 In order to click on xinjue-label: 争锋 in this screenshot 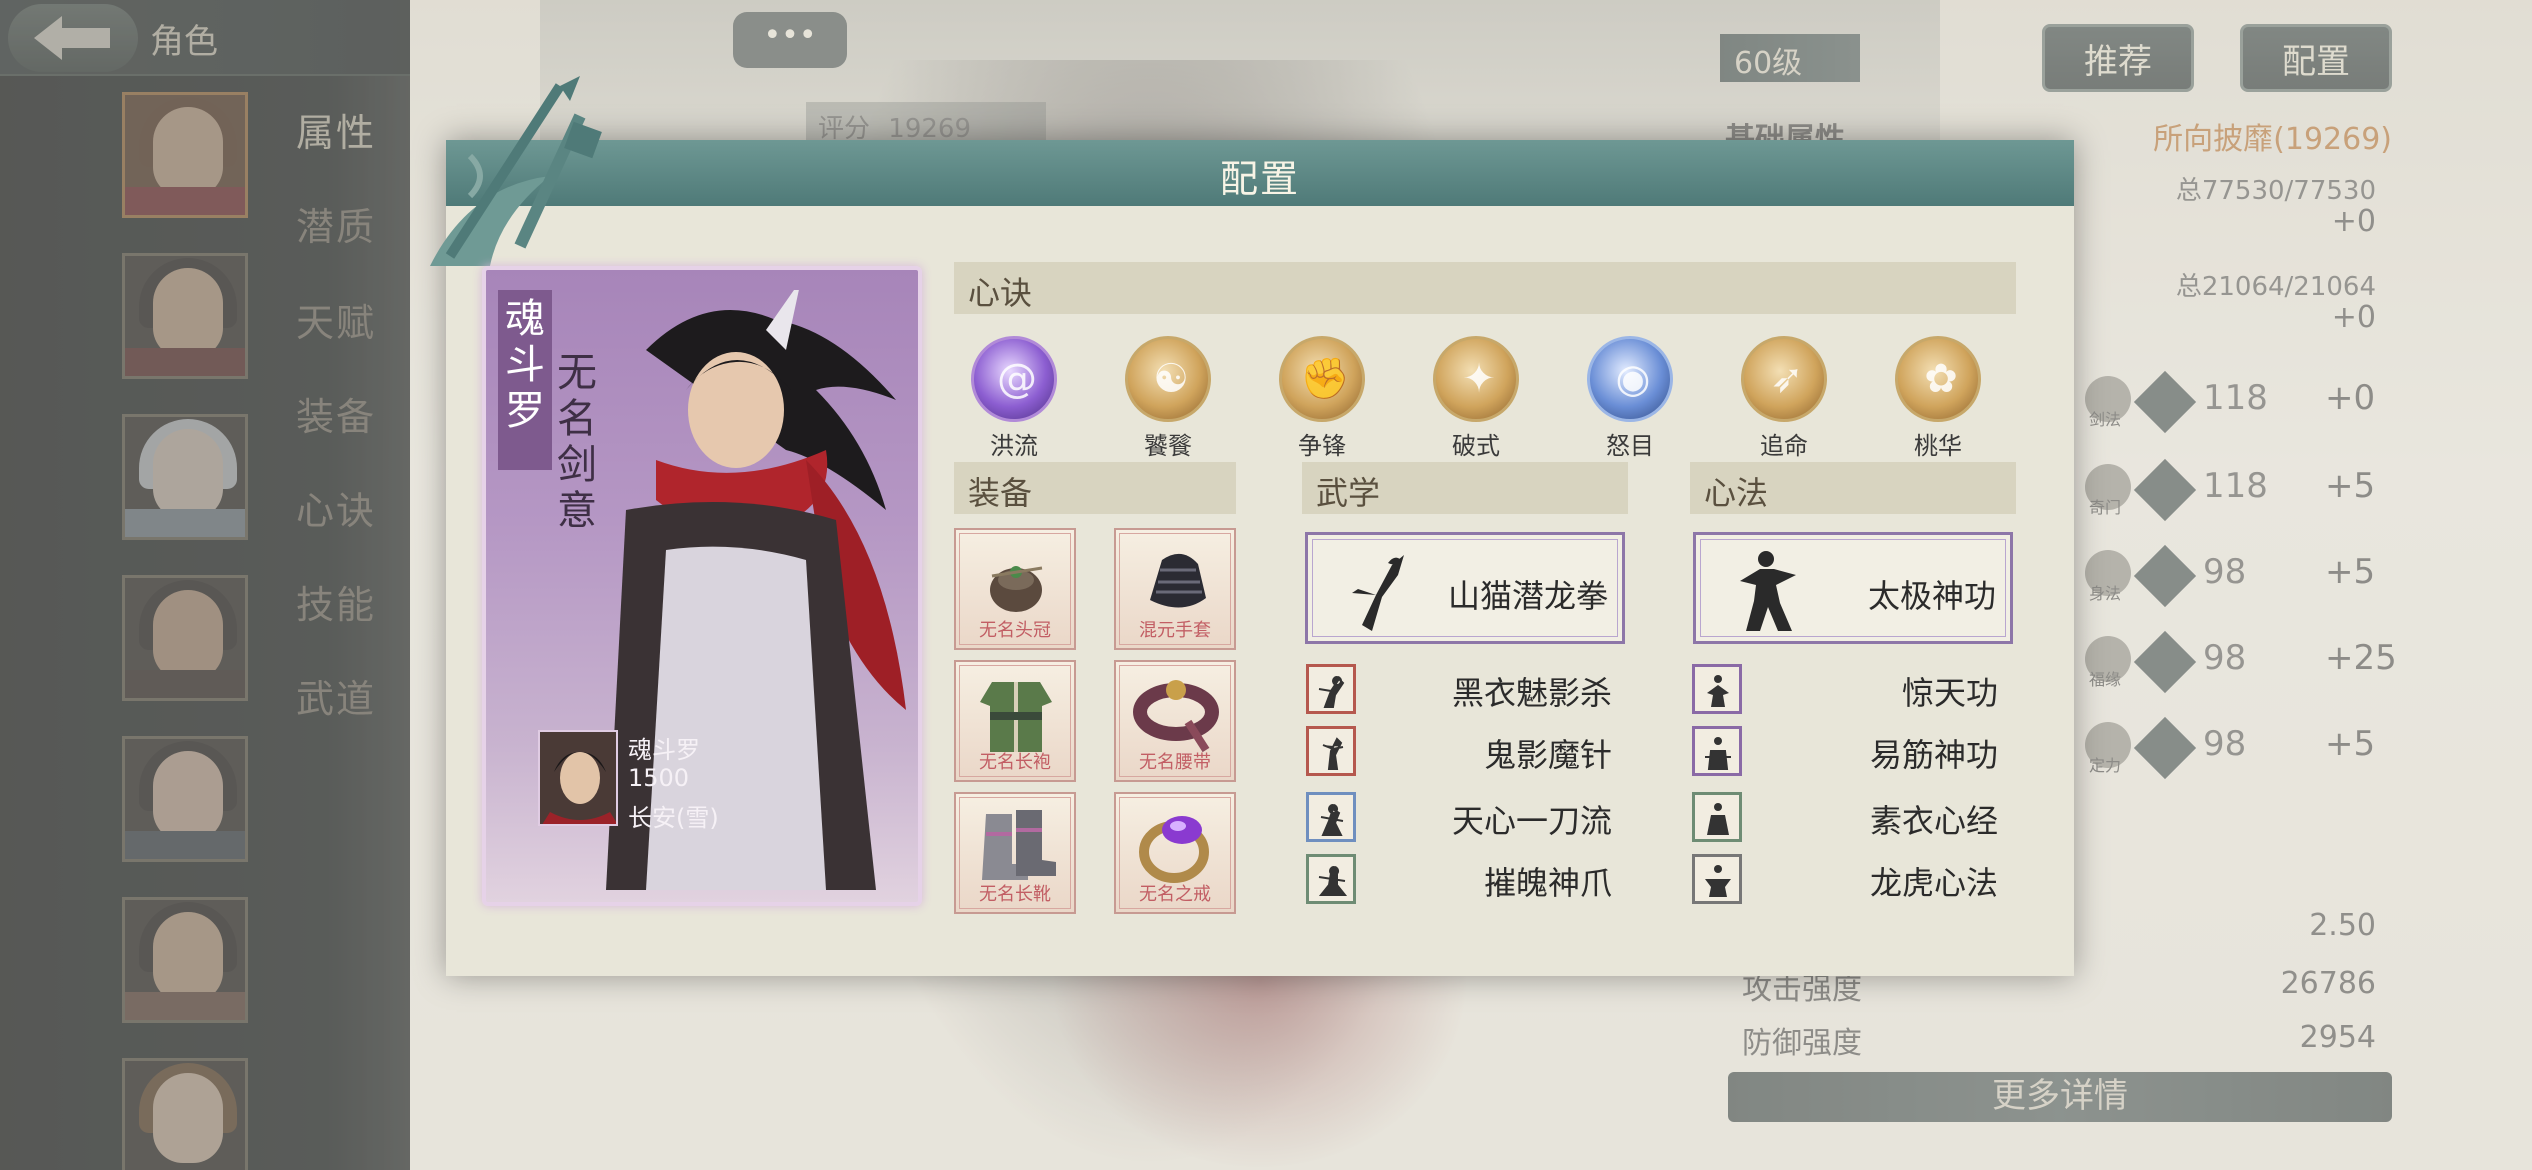, I will do `click(1322, 446)`.